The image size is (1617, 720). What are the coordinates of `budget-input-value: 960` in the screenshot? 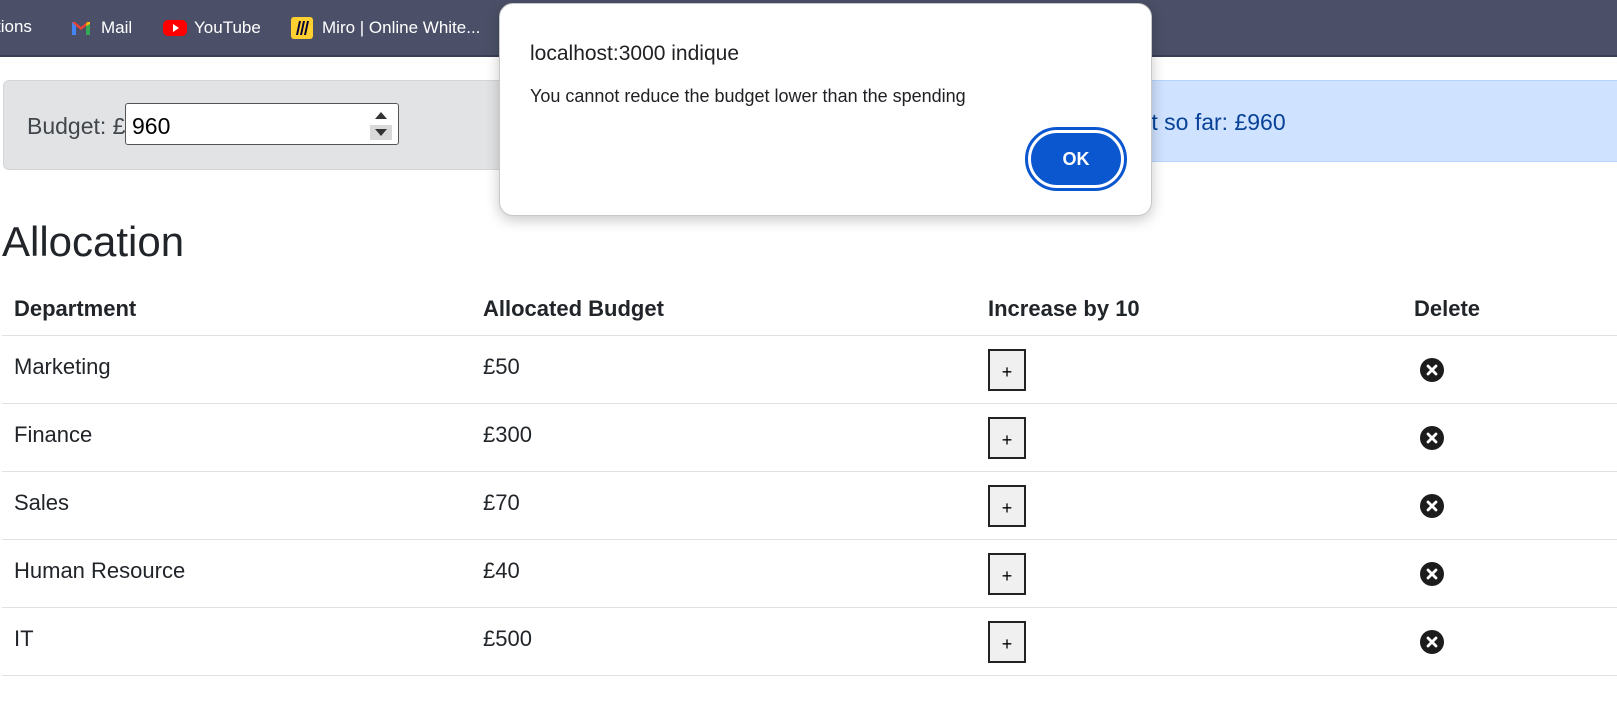 It's located at (151, 126).